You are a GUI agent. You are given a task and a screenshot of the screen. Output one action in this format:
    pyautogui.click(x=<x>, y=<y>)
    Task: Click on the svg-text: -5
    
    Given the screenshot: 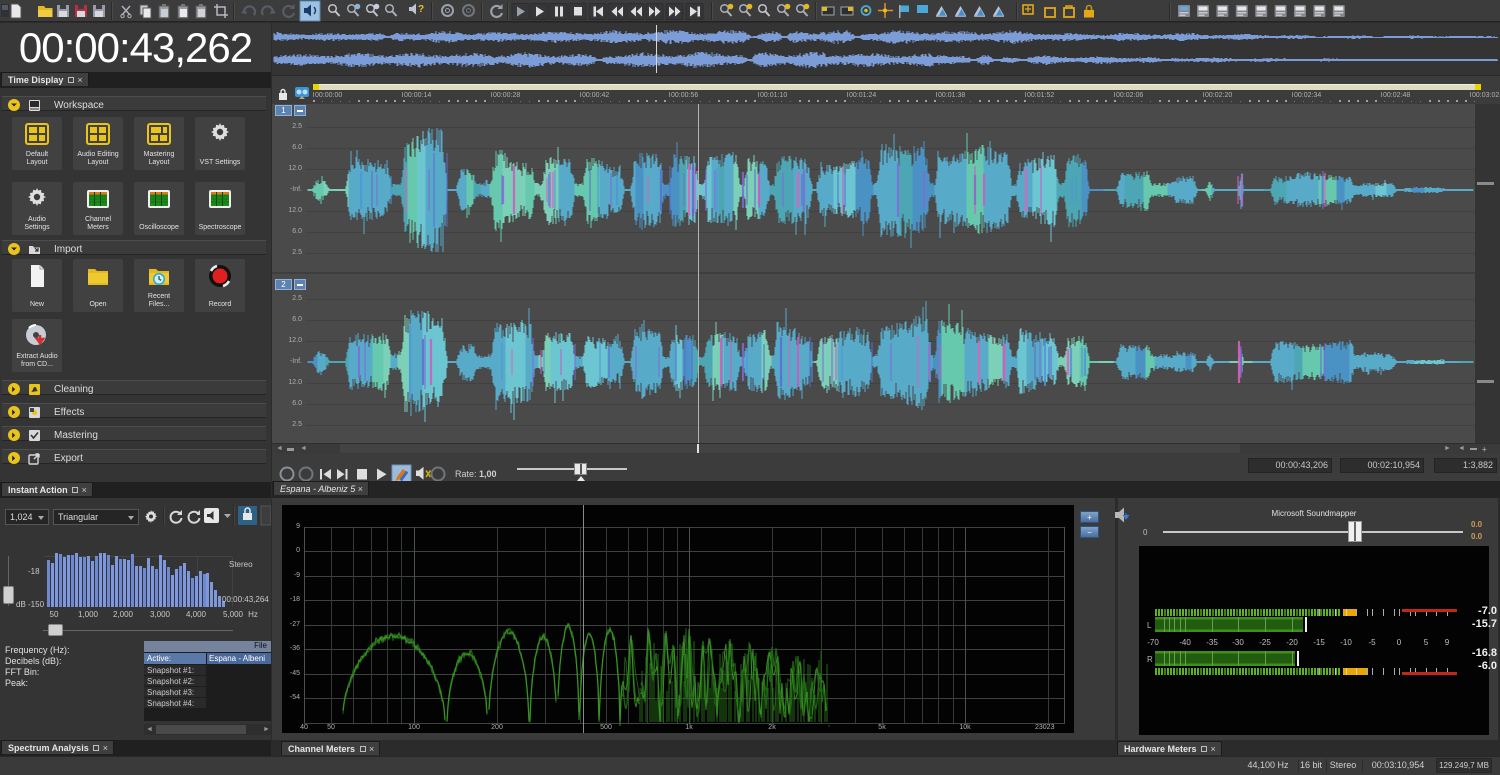 What is the action you would take?
    pyautogui.click(x=1372, y=642)
    